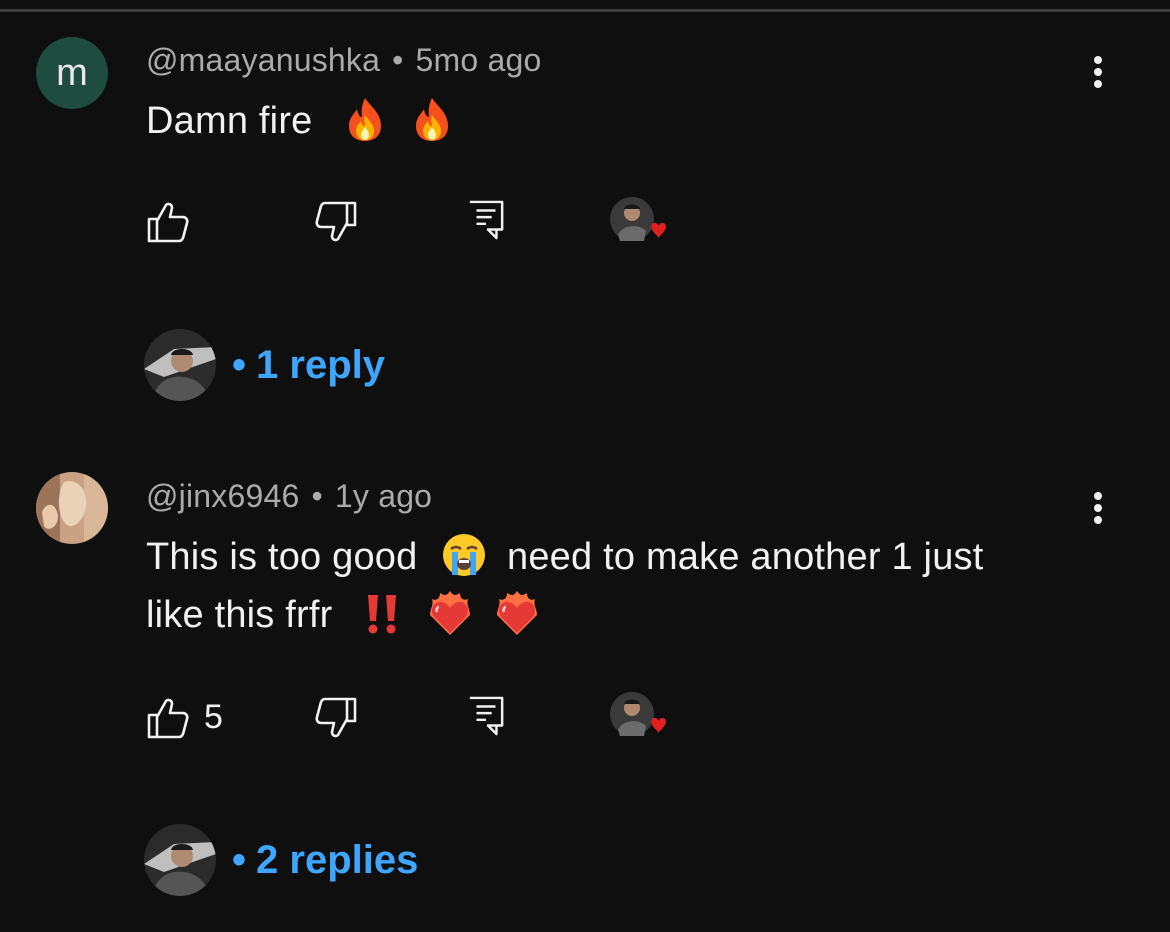 The width and height of the screenshot is (1170, 932). Describe the element at coordinates (478, 60) in the screenshot. I see `comment-time: 5mo ago` at that location.